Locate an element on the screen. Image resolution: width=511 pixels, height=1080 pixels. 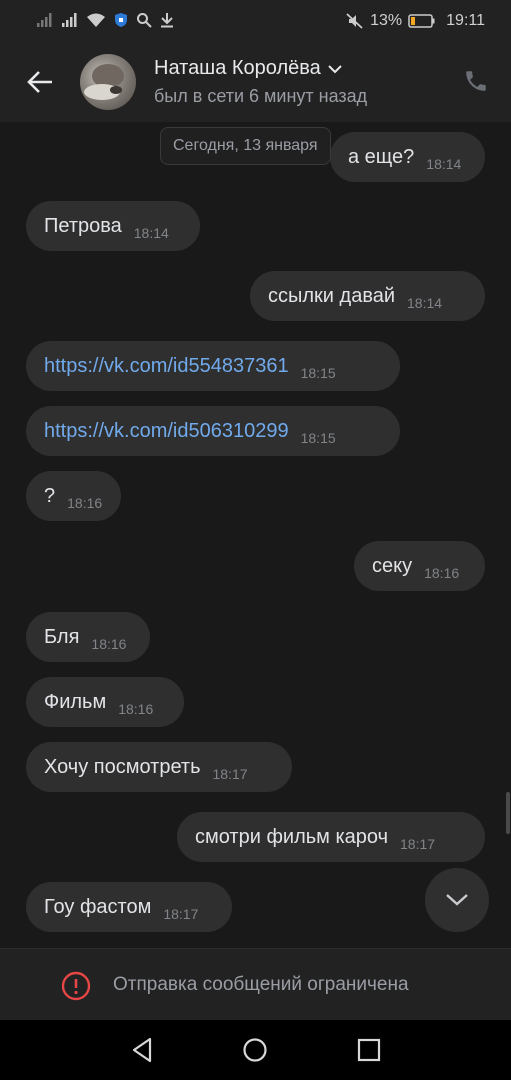
status-bar: 13% 19:11 is located at coordinates (255, 22).